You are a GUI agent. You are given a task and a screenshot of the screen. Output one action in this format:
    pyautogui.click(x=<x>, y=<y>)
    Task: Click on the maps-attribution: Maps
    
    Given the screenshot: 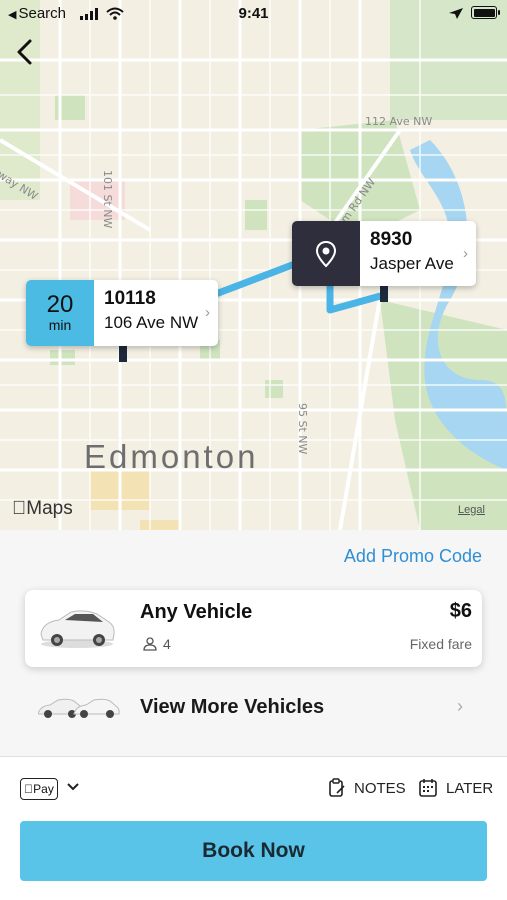 What is the action you would take?
    pyautogui.click(x=42, y=508)
    